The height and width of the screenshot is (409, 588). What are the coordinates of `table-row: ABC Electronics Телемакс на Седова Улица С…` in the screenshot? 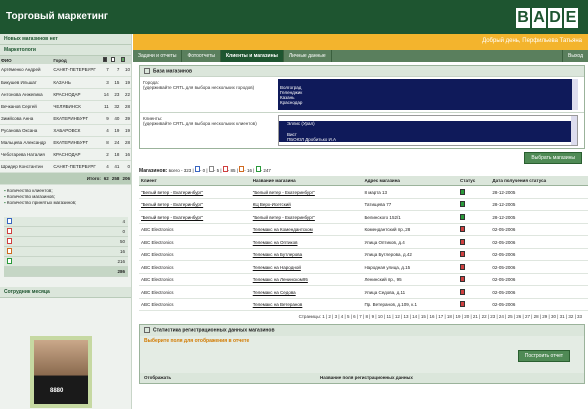 It's located at (363, 292).